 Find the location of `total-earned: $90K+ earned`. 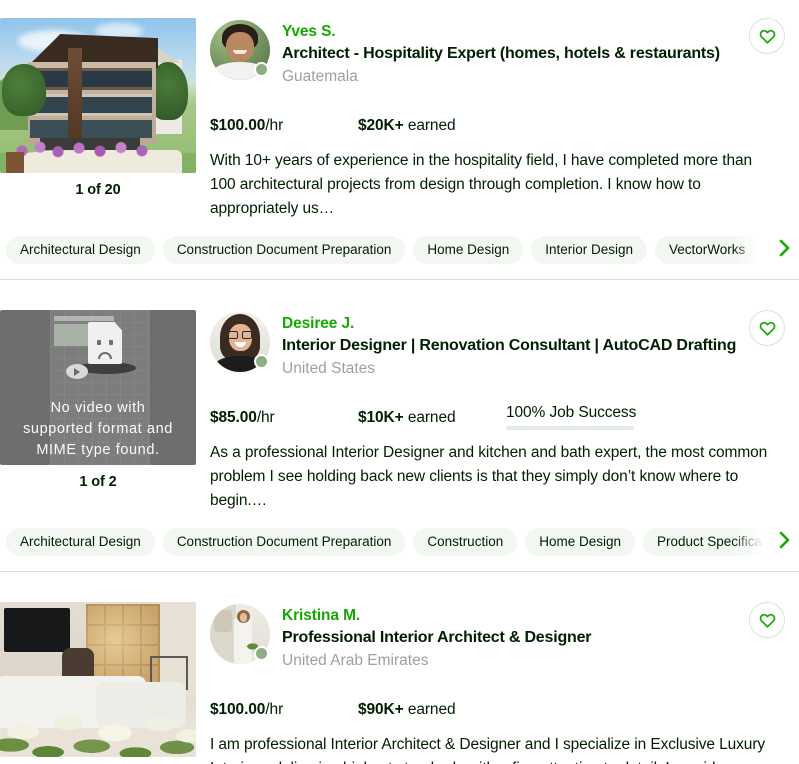

total-earned: $90K+ earned is located at coordinates (432, 710).